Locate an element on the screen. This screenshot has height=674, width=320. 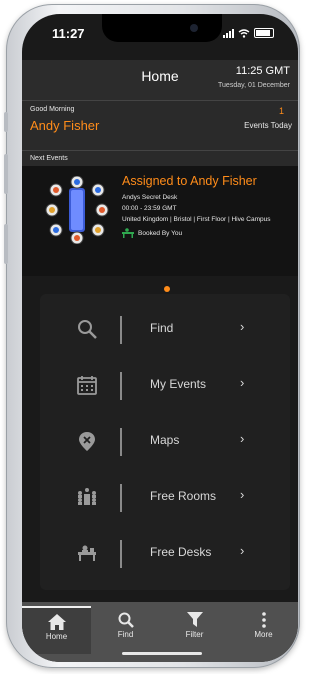
greeting-text: Good Morning is located at coordinates (52, 109).